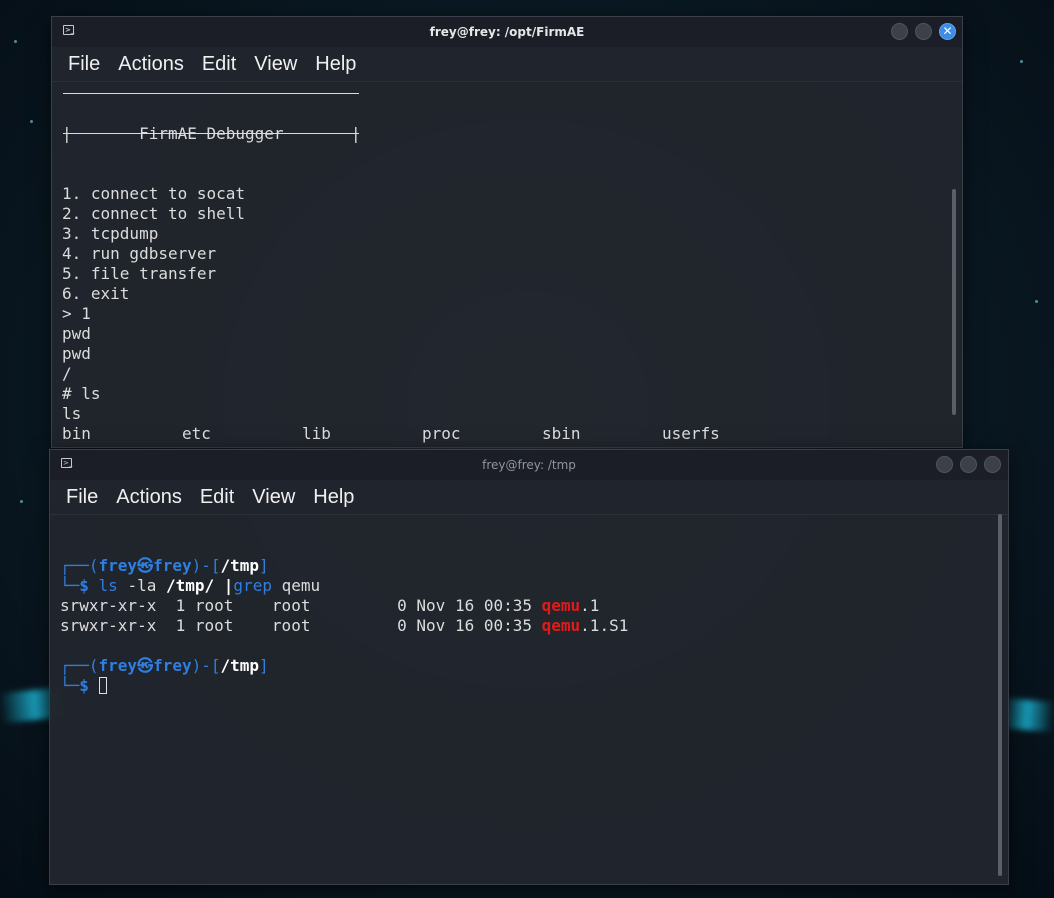 The height and width of the screenshot is (898, 1054). What do you see at coordinates (224, 585) in the screenshot?
I see `command-pipe: |` at bounding box center [224, 585].